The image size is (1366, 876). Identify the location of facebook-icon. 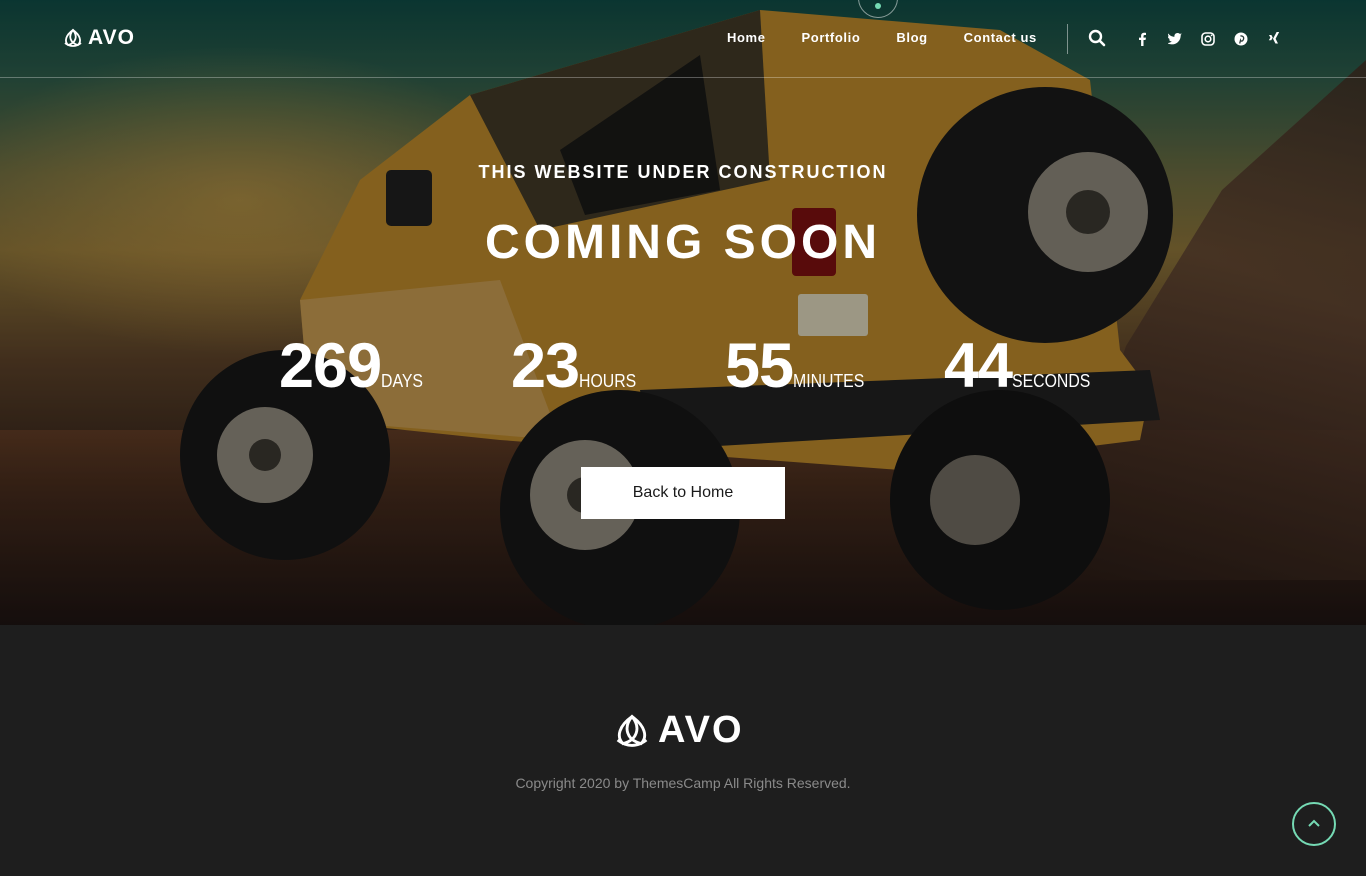
(1142, 39).